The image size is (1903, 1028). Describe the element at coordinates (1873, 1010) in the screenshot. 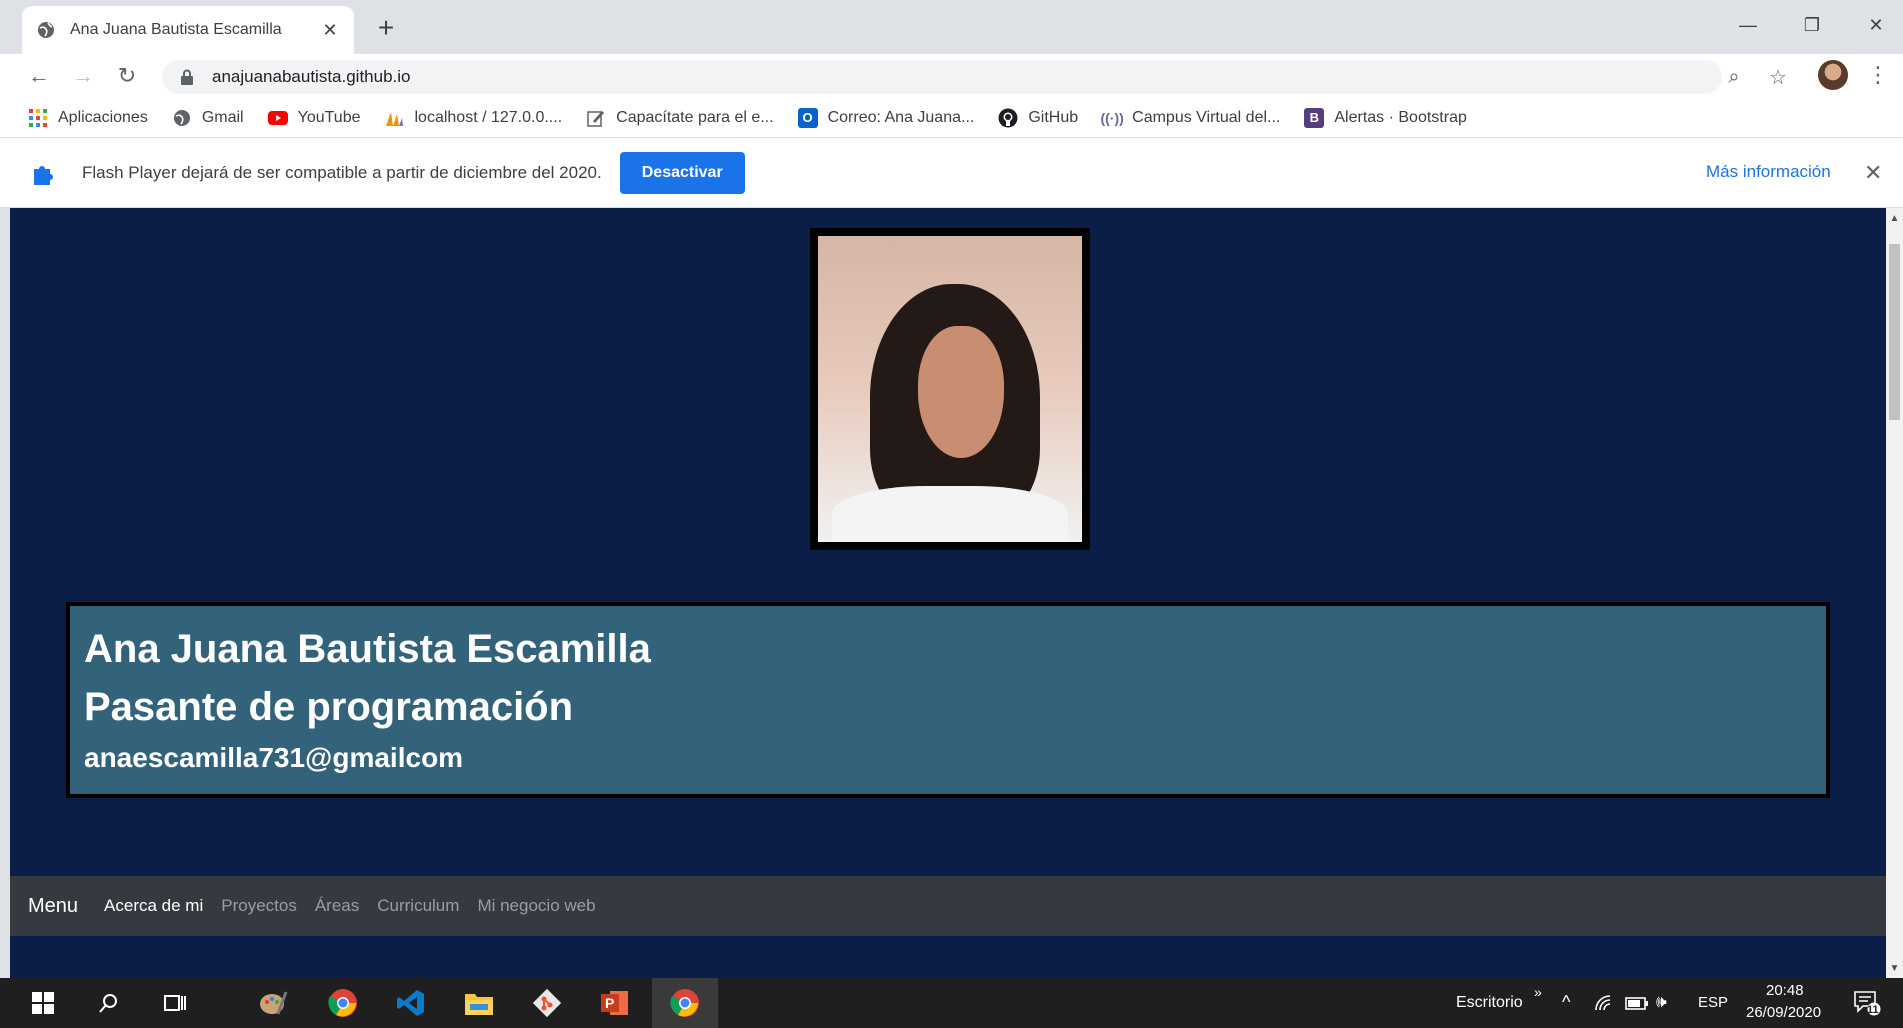

I see `notifications-count: 11` at that location.